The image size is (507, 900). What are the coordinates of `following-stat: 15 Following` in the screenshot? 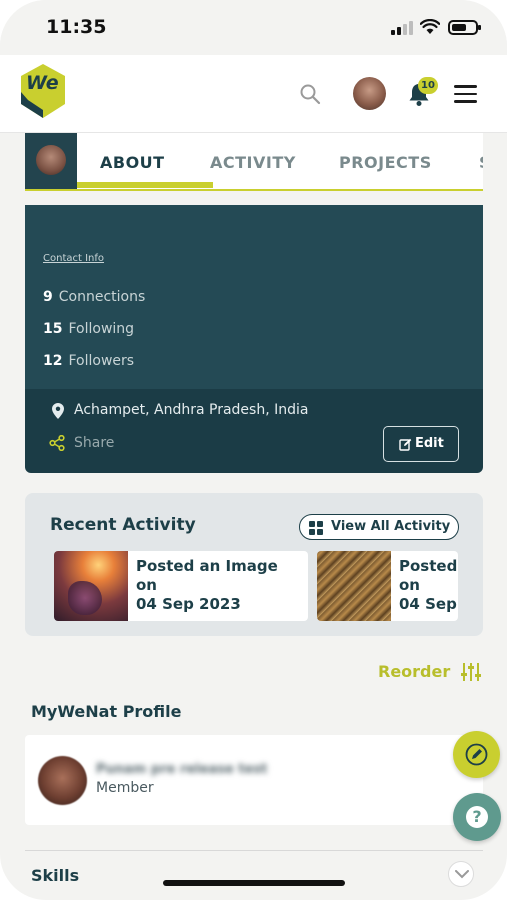 It's located at (88, 329).